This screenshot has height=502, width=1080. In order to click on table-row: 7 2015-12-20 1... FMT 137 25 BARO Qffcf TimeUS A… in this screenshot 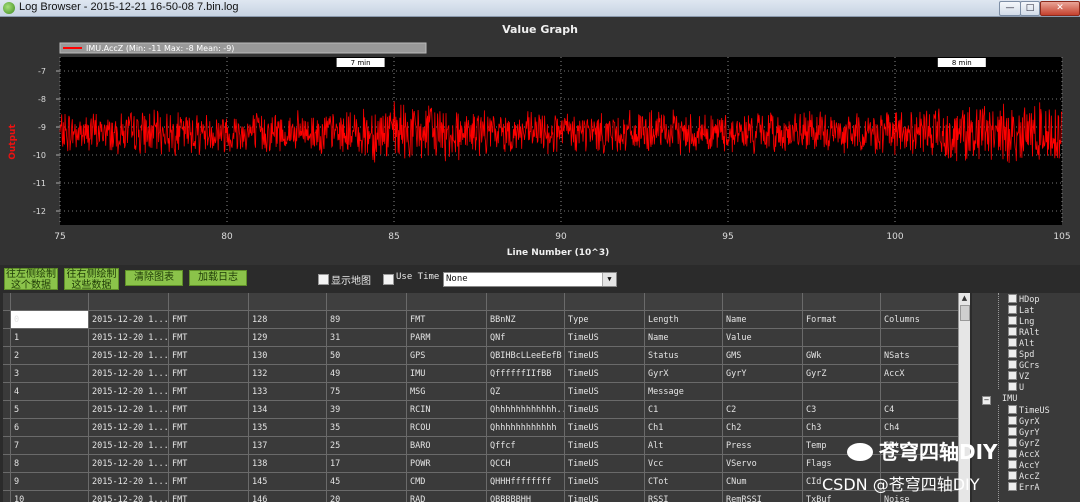, I will do `click(480, 446)`.